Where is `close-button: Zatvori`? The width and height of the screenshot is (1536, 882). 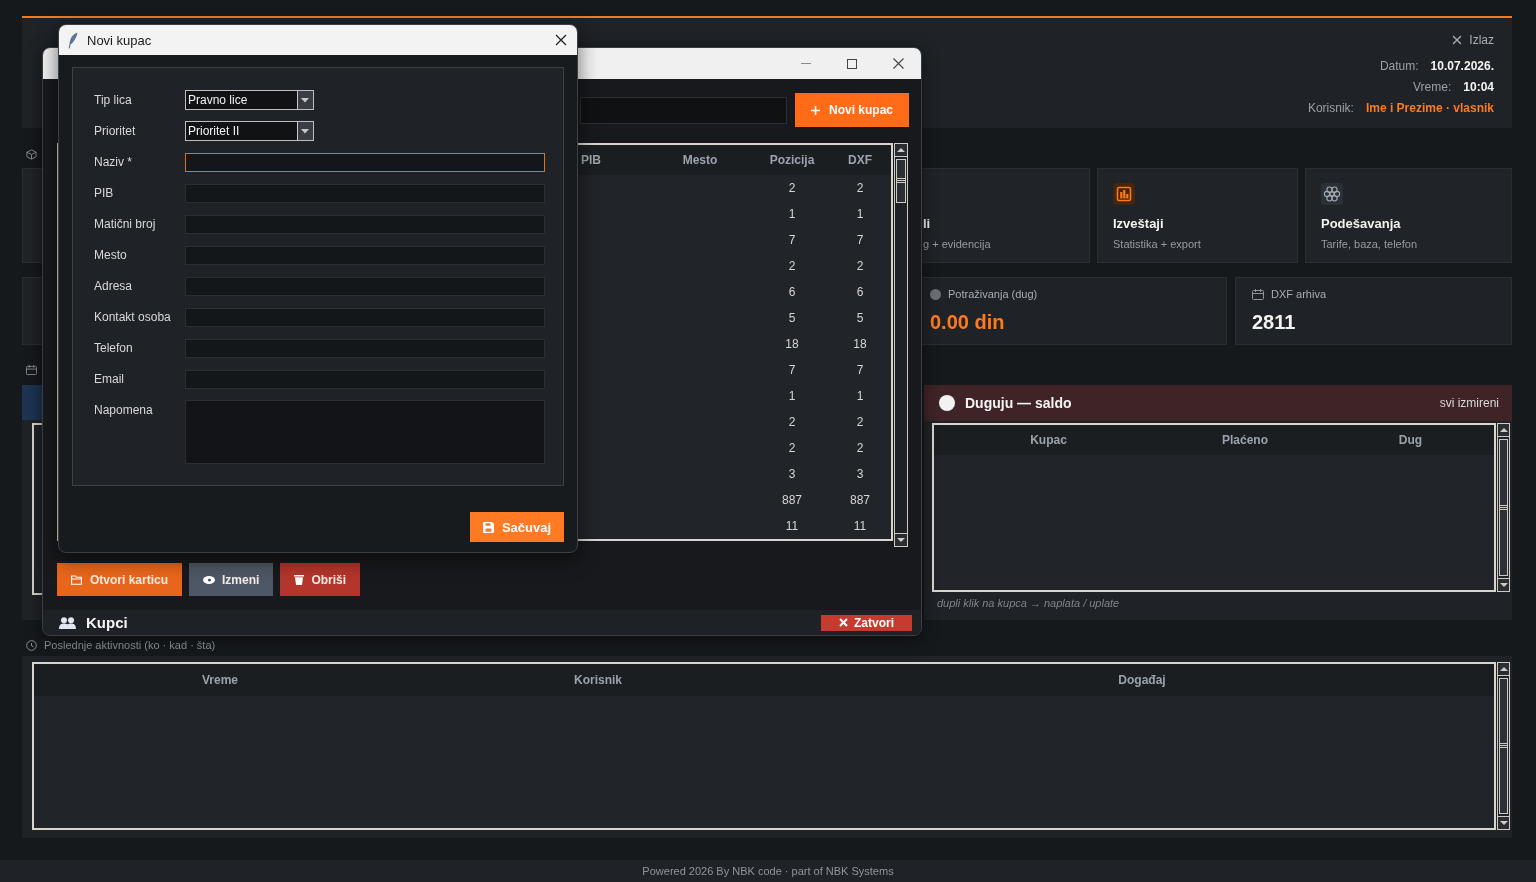
close-button: Zatvori is located at coordinates (866, 622).